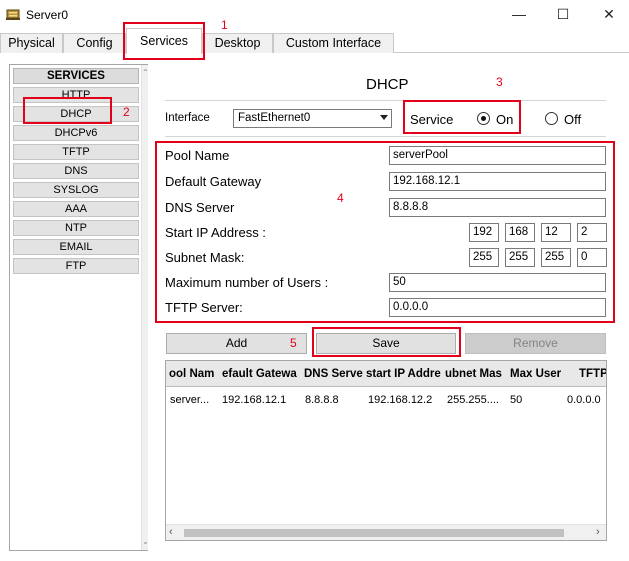 Image resolution: width=629 pixels, height=561 pixels. I want to click on annotation-number: 5, so click(293, 343).